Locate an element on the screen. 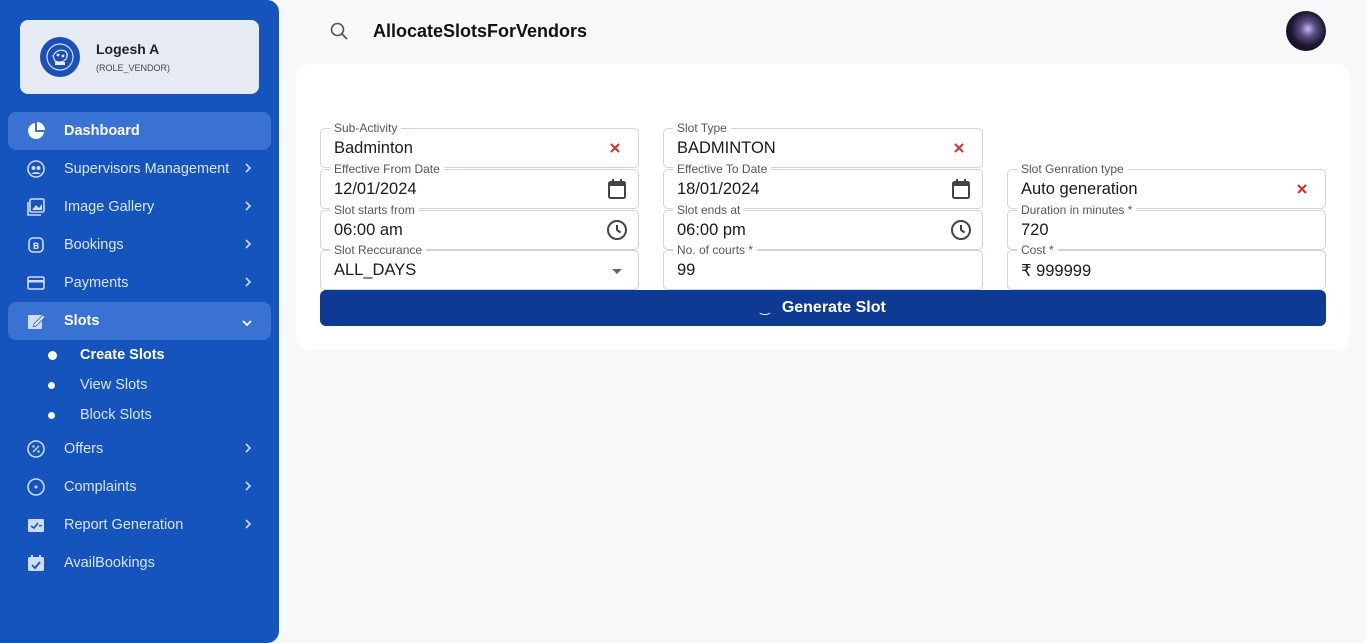  slots-submenu: Create Slots View Slots Block Slots is located at coordinates (139, 385).